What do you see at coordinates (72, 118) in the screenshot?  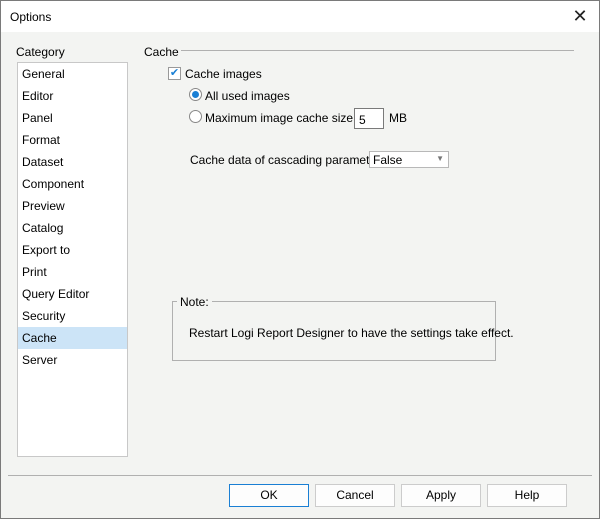 I see `category-item-panel: Panel` at bounding box center [72, 118].